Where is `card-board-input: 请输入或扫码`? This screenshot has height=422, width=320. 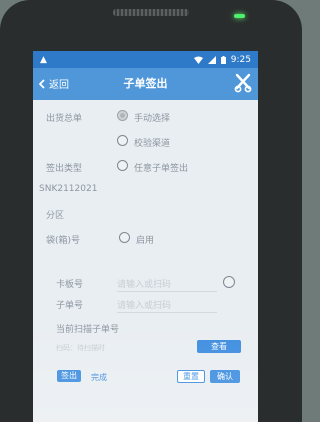
card-board-input: 请输入或扫码 is located at coordinates (144, 283).